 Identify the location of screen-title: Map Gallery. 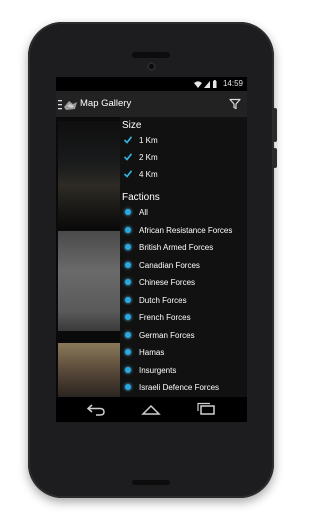
(106, 103).